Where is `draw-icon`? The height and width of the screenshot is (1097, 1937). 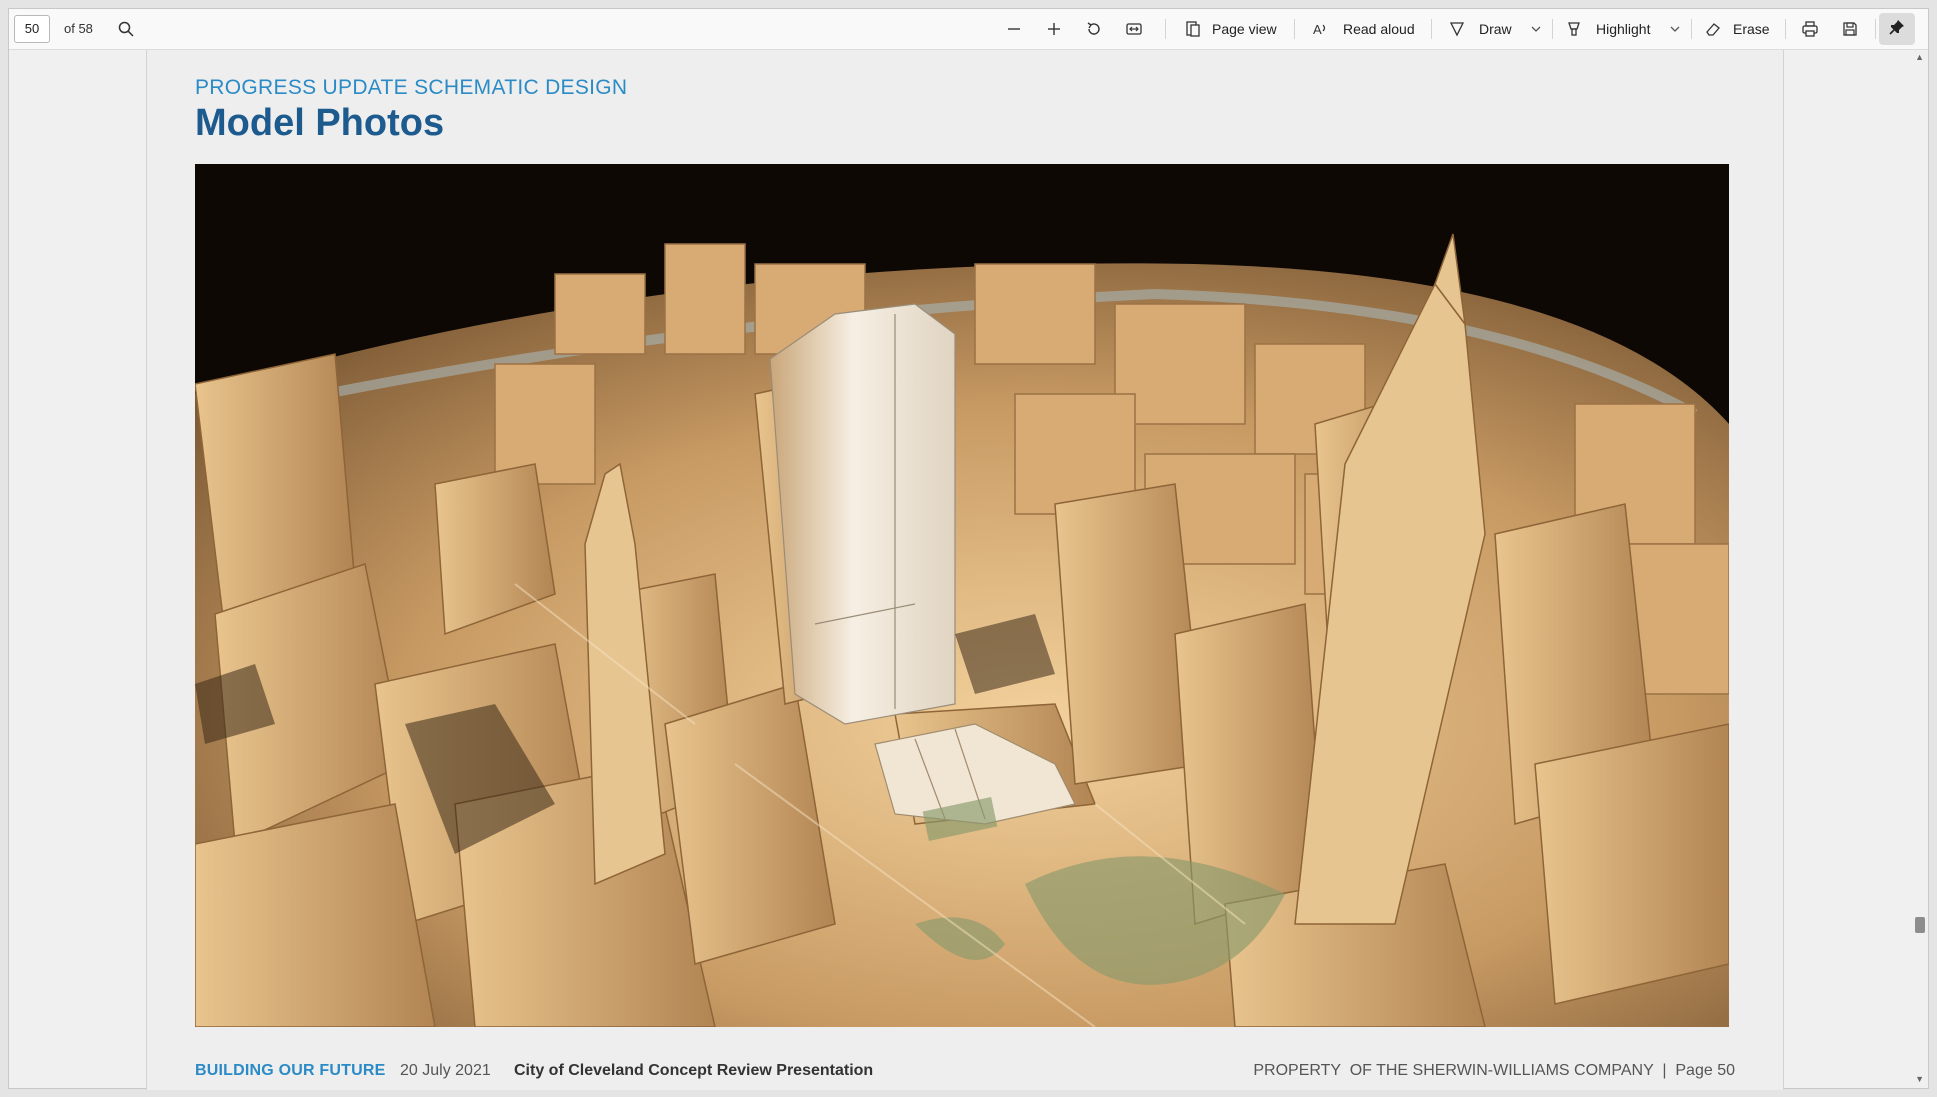 draw-icon is located at coordinates (1457, 29).